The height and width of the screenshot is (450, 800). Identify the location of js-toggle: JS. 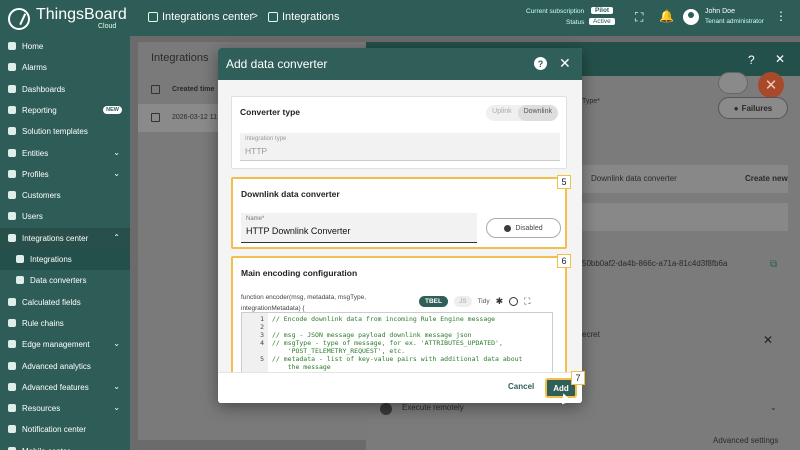
(462, 301).